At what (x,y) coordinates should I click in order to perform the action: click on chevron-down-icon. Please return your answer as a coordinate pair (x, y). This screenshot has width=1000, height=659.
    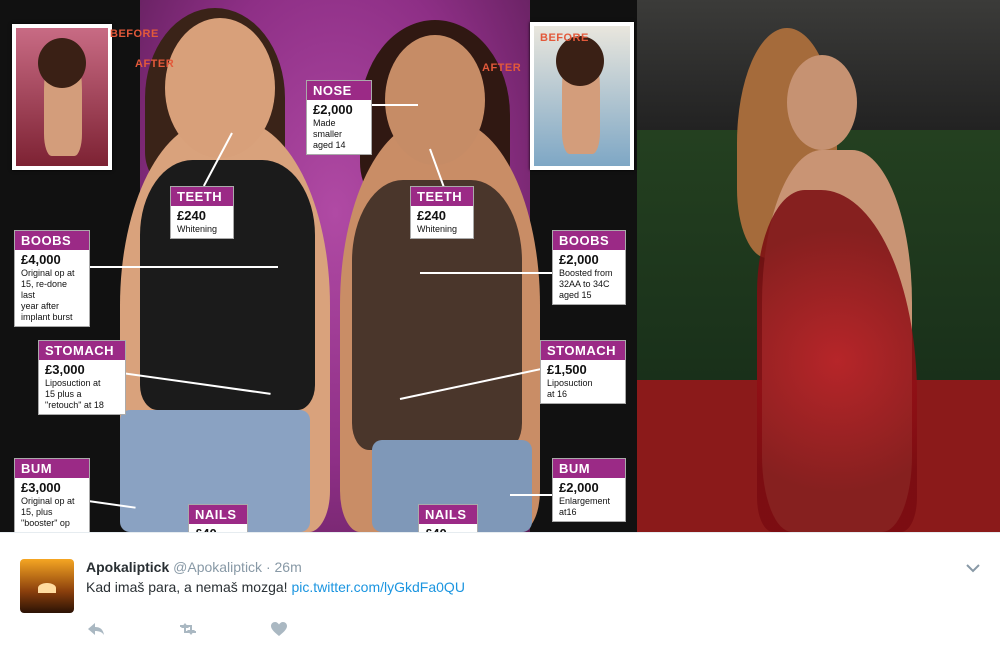
    Looking at the image, I should click on (973, 568).